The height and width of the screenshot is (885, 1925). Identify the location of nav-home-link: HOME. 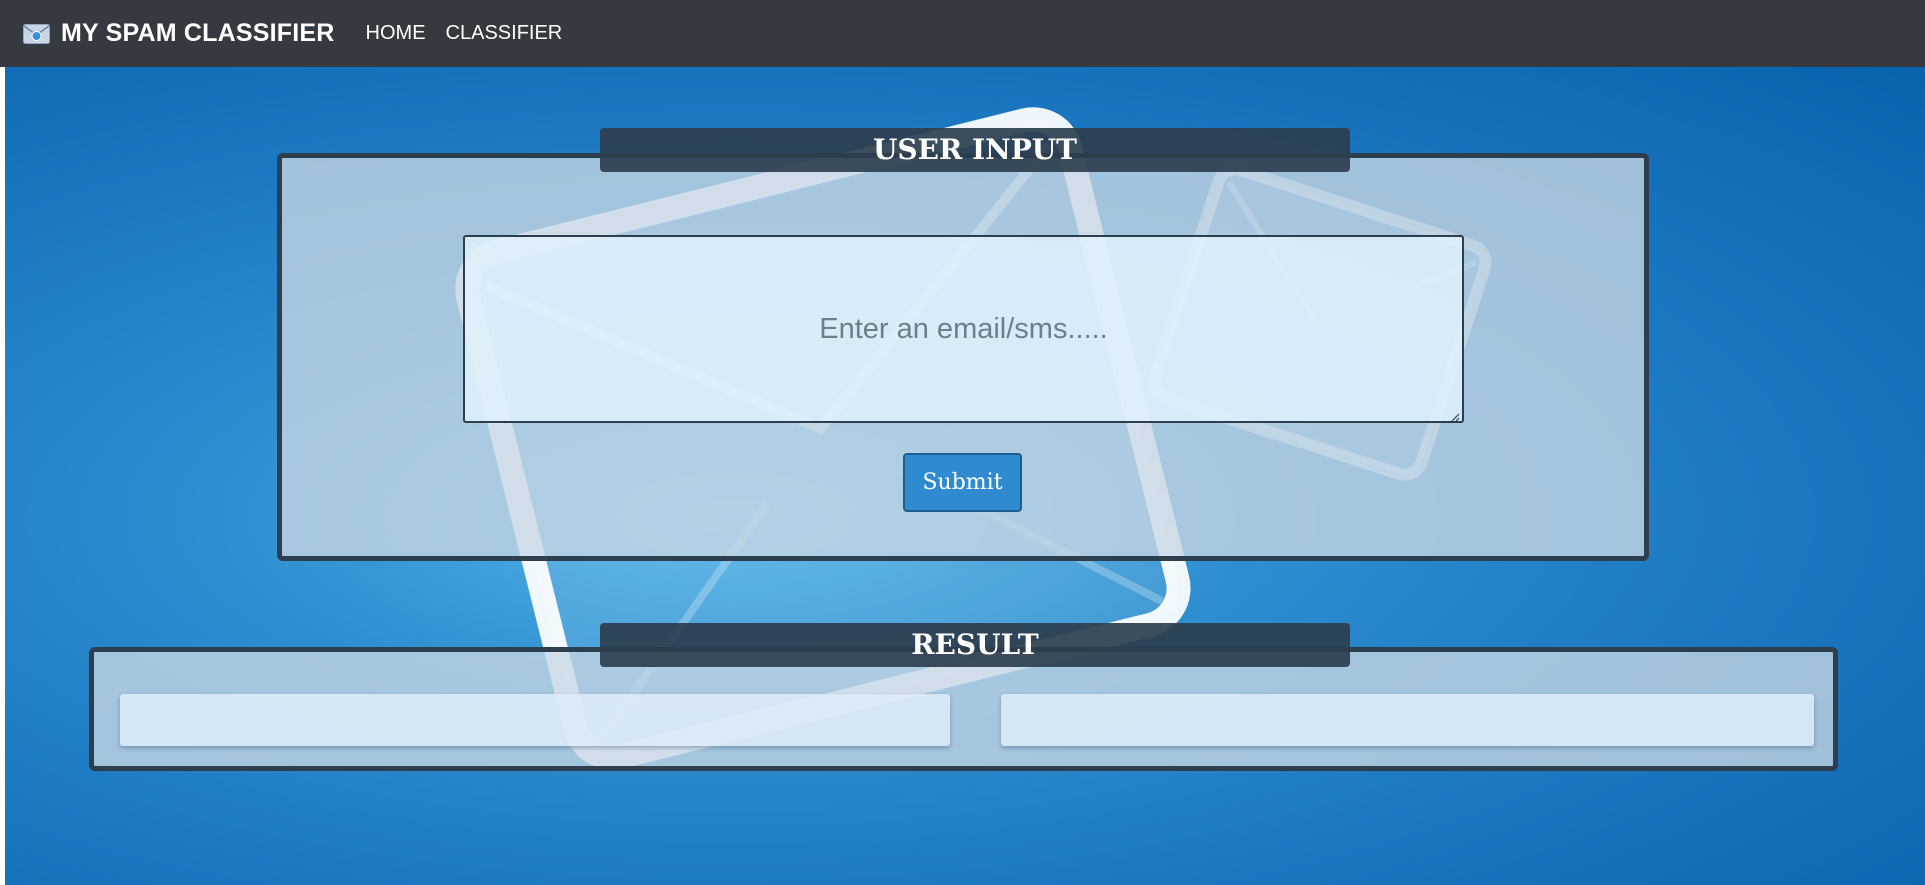
(396, 33).